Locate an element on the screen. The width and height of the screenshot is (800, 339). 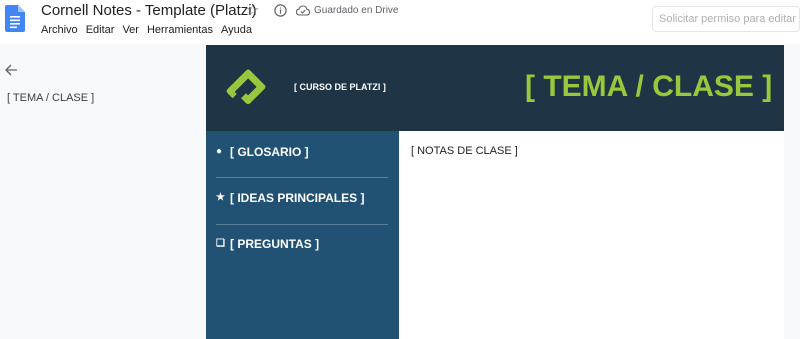
info-icon is located at coordinates (280, 10).